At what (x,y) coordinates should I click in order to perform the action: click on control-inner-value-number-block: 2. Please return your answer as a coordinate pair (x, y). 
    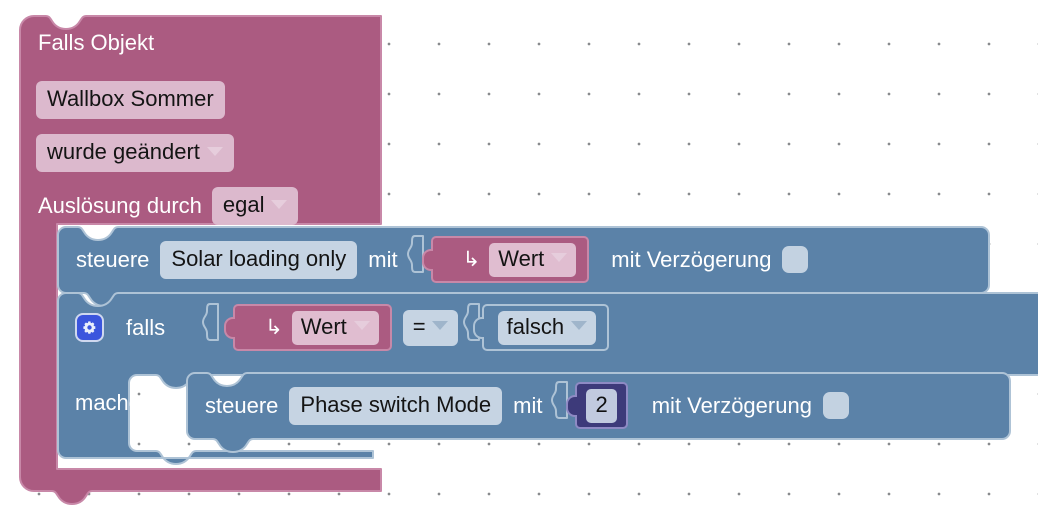
    Looking at the image, I should click on (597, 405).